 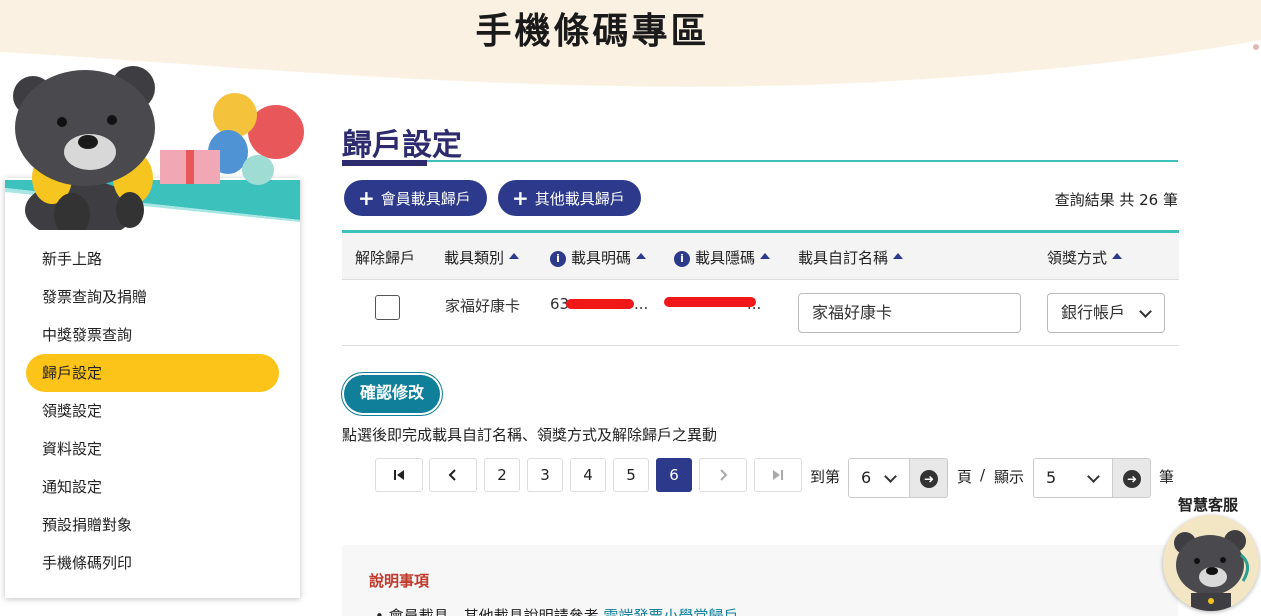 What do you see at coordinates (152, 373) in the screenshot?
I see `sidebar-item-carrier-merge: 歸戶設定` at bounding box center [152, 373].